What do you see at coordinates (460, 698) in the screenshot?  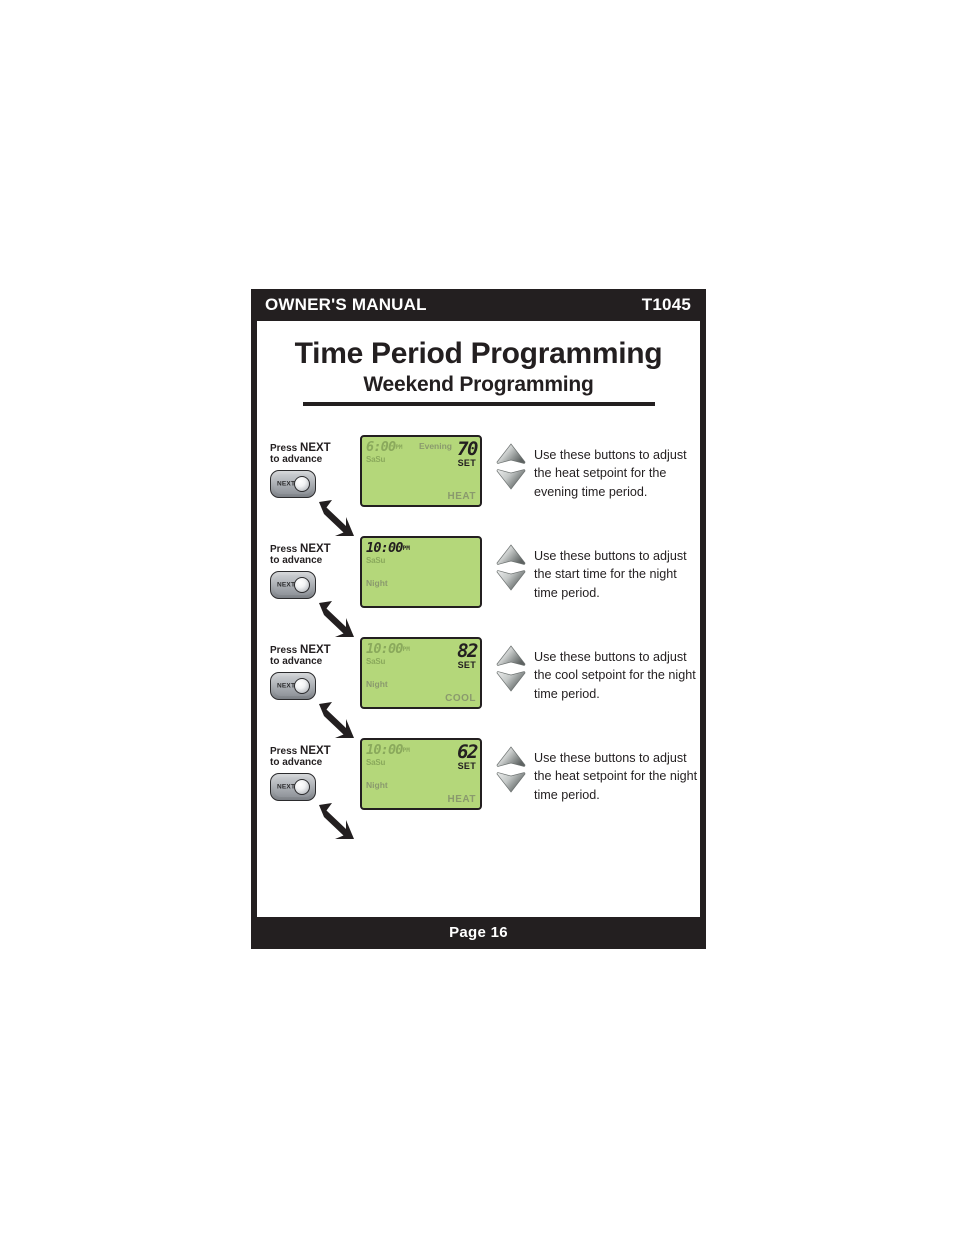 I see `lcd-mode-label: COOL` at bounding box center [460, 698].